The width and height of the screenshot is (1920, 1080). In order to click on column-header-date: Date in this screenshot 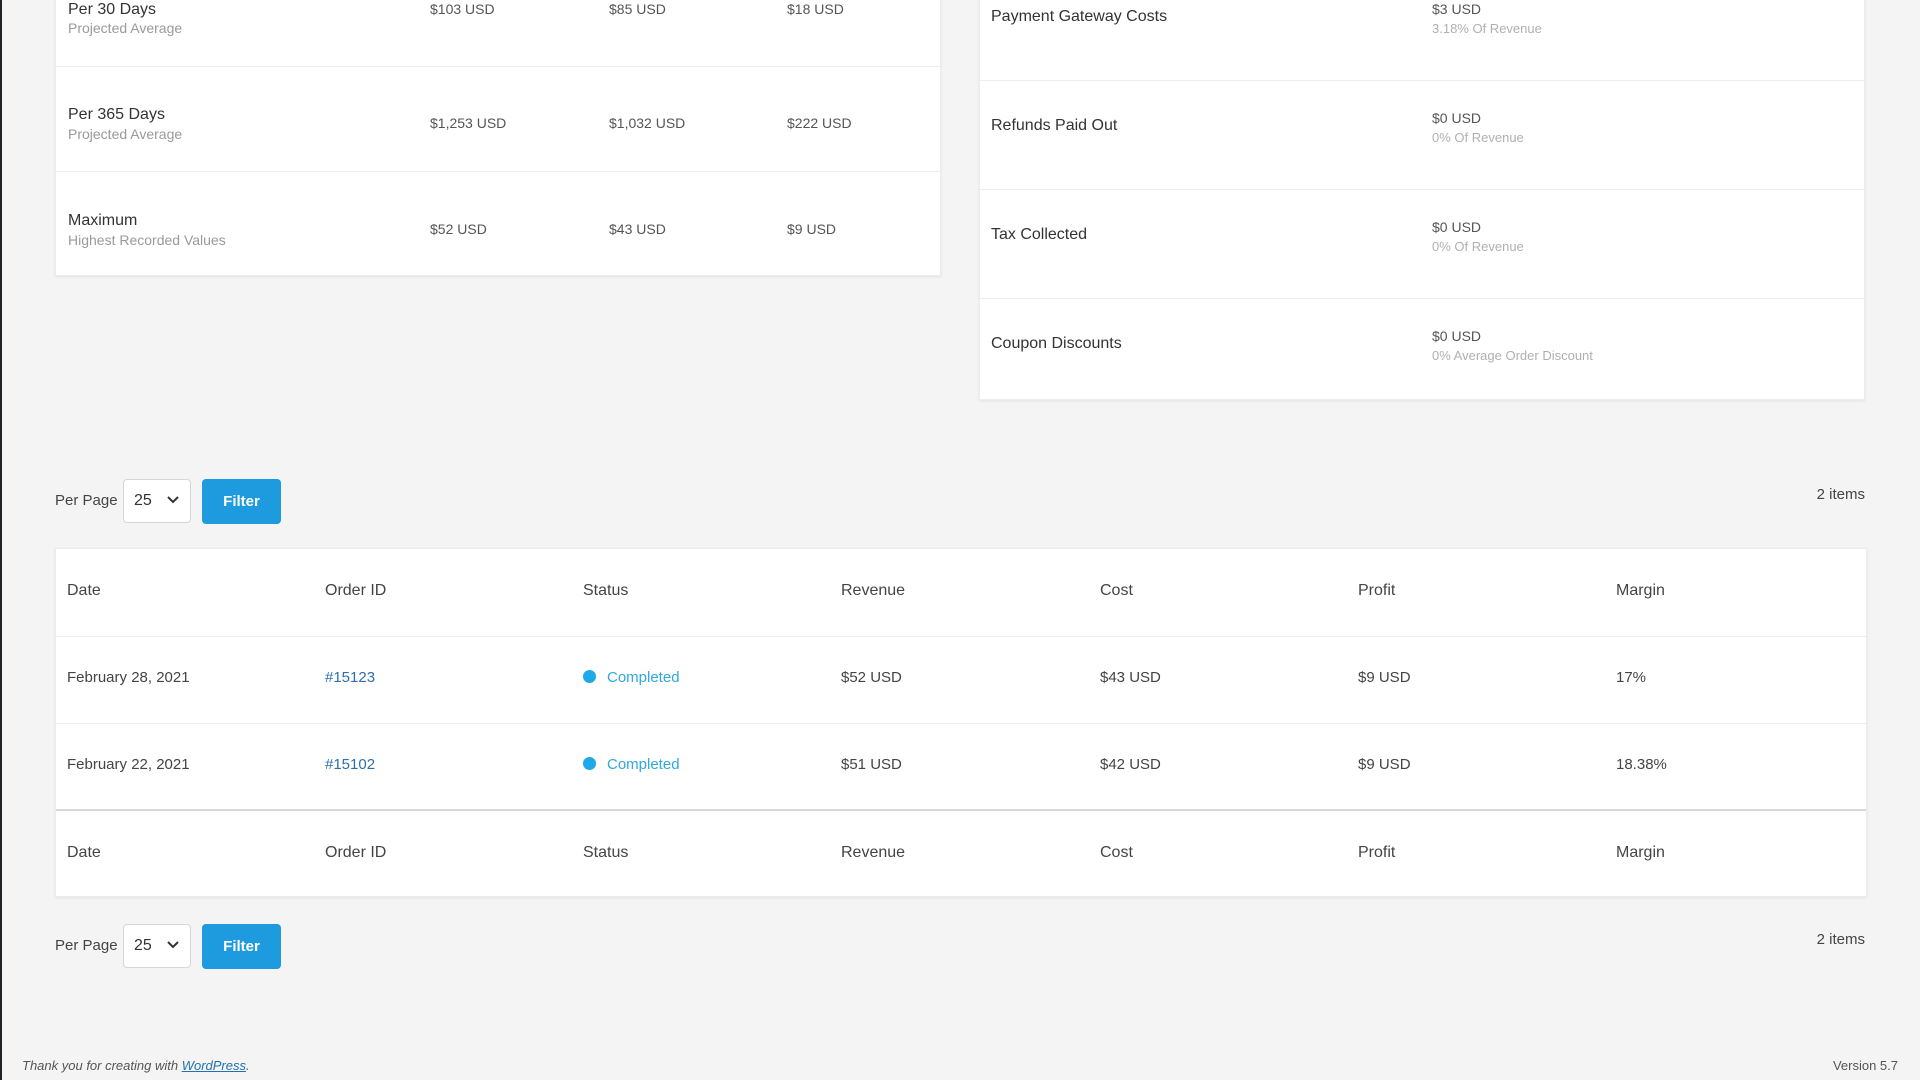, I will do `click(84, 591)`.